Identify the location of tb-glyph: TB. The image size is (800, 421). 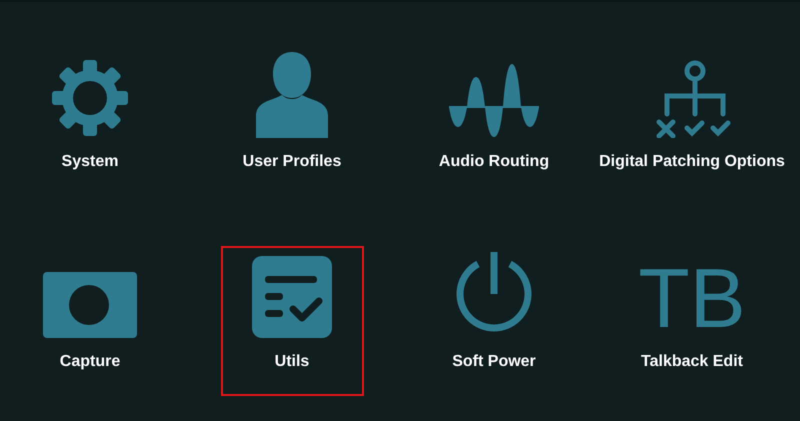
(692, 298).